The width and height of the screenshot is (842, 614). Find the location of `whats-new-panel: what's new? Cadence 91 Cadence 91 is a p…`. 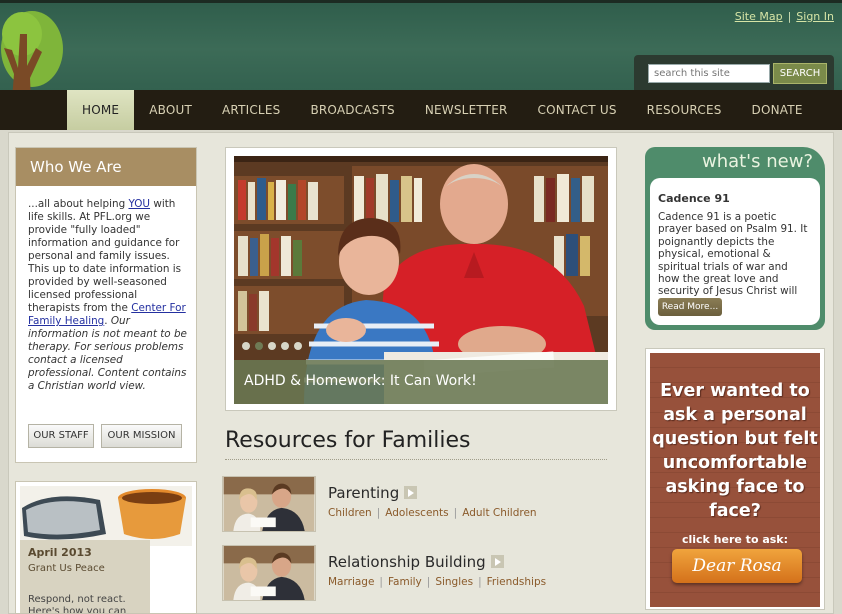

whats-new-panel: what's new? Cadence 91 Cadence 91 is a p… is located at coordinates (735, 238).